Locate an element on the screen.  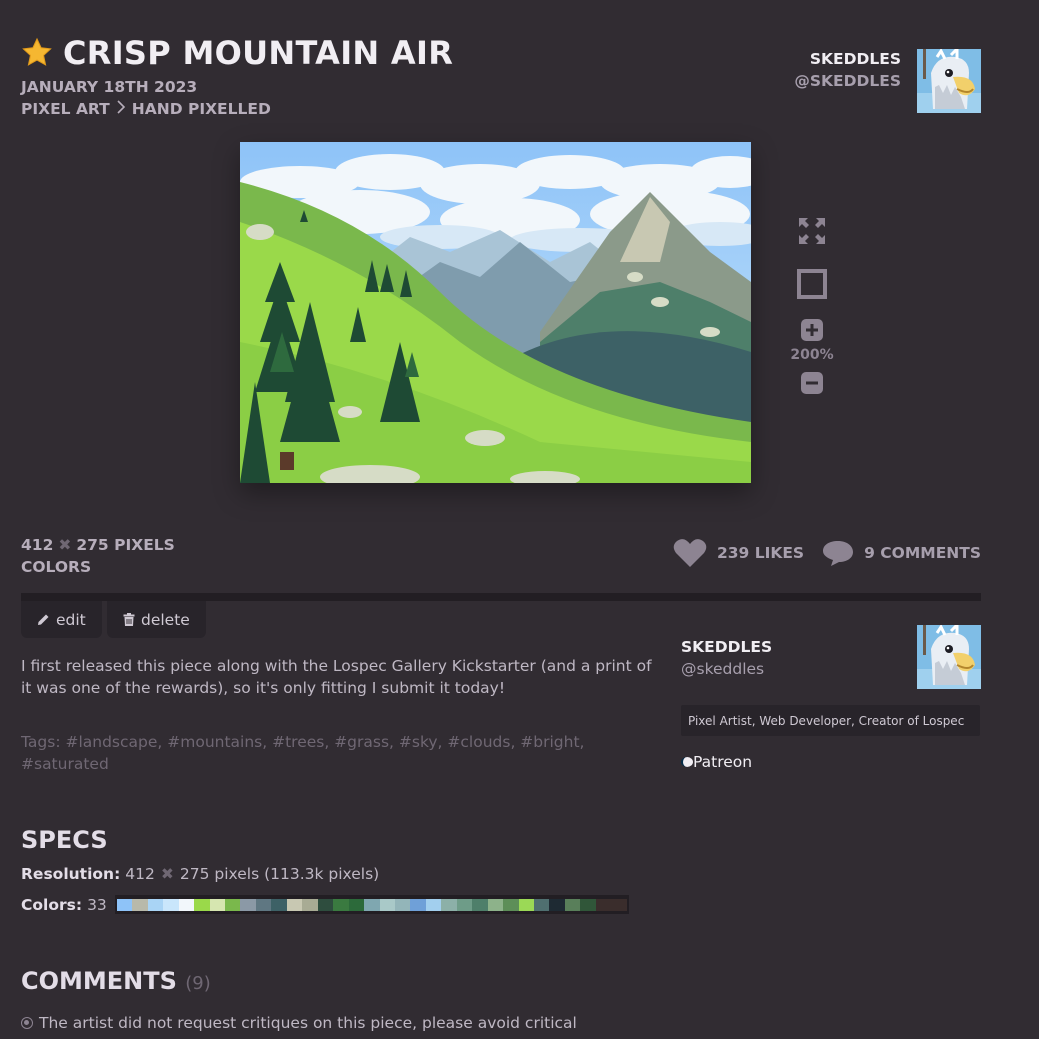
colors-line: Colors: 33 is located at coordinates (325, 904).